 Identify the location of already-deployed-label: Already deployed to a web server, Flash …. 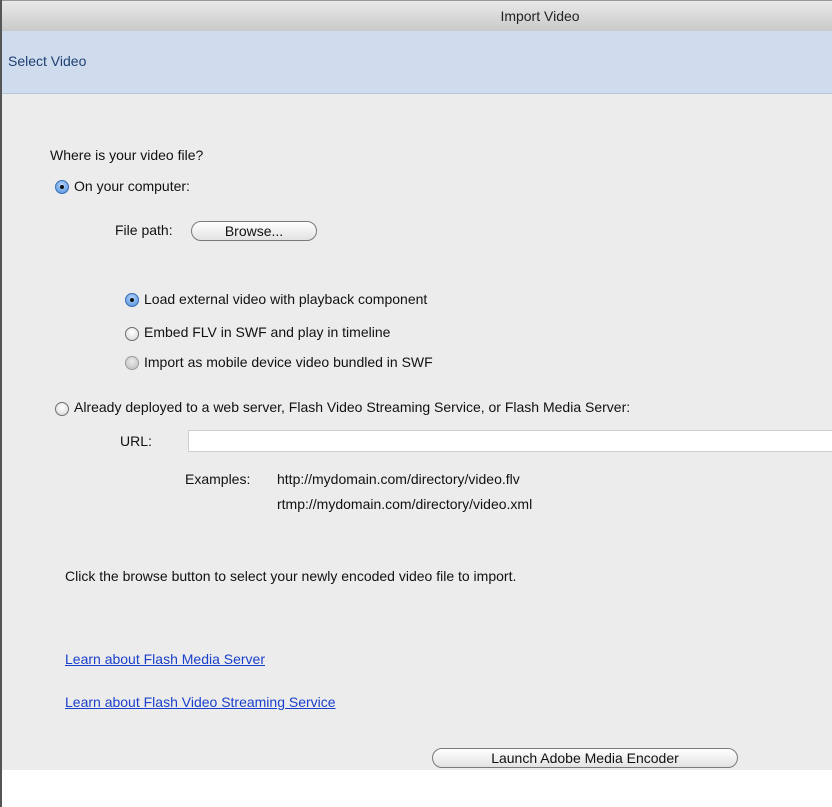
(352, 407).